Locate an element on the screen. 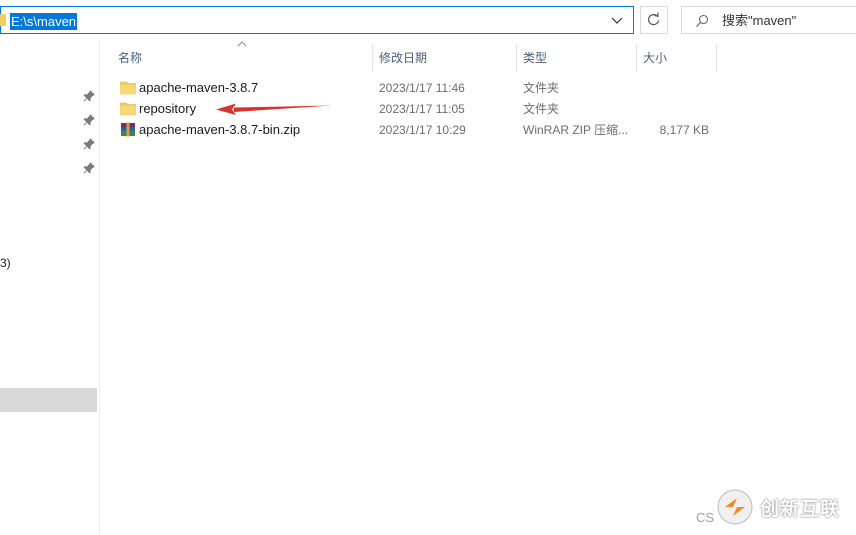  file-size: 8,177 KB is located at coordinates (684, 130).